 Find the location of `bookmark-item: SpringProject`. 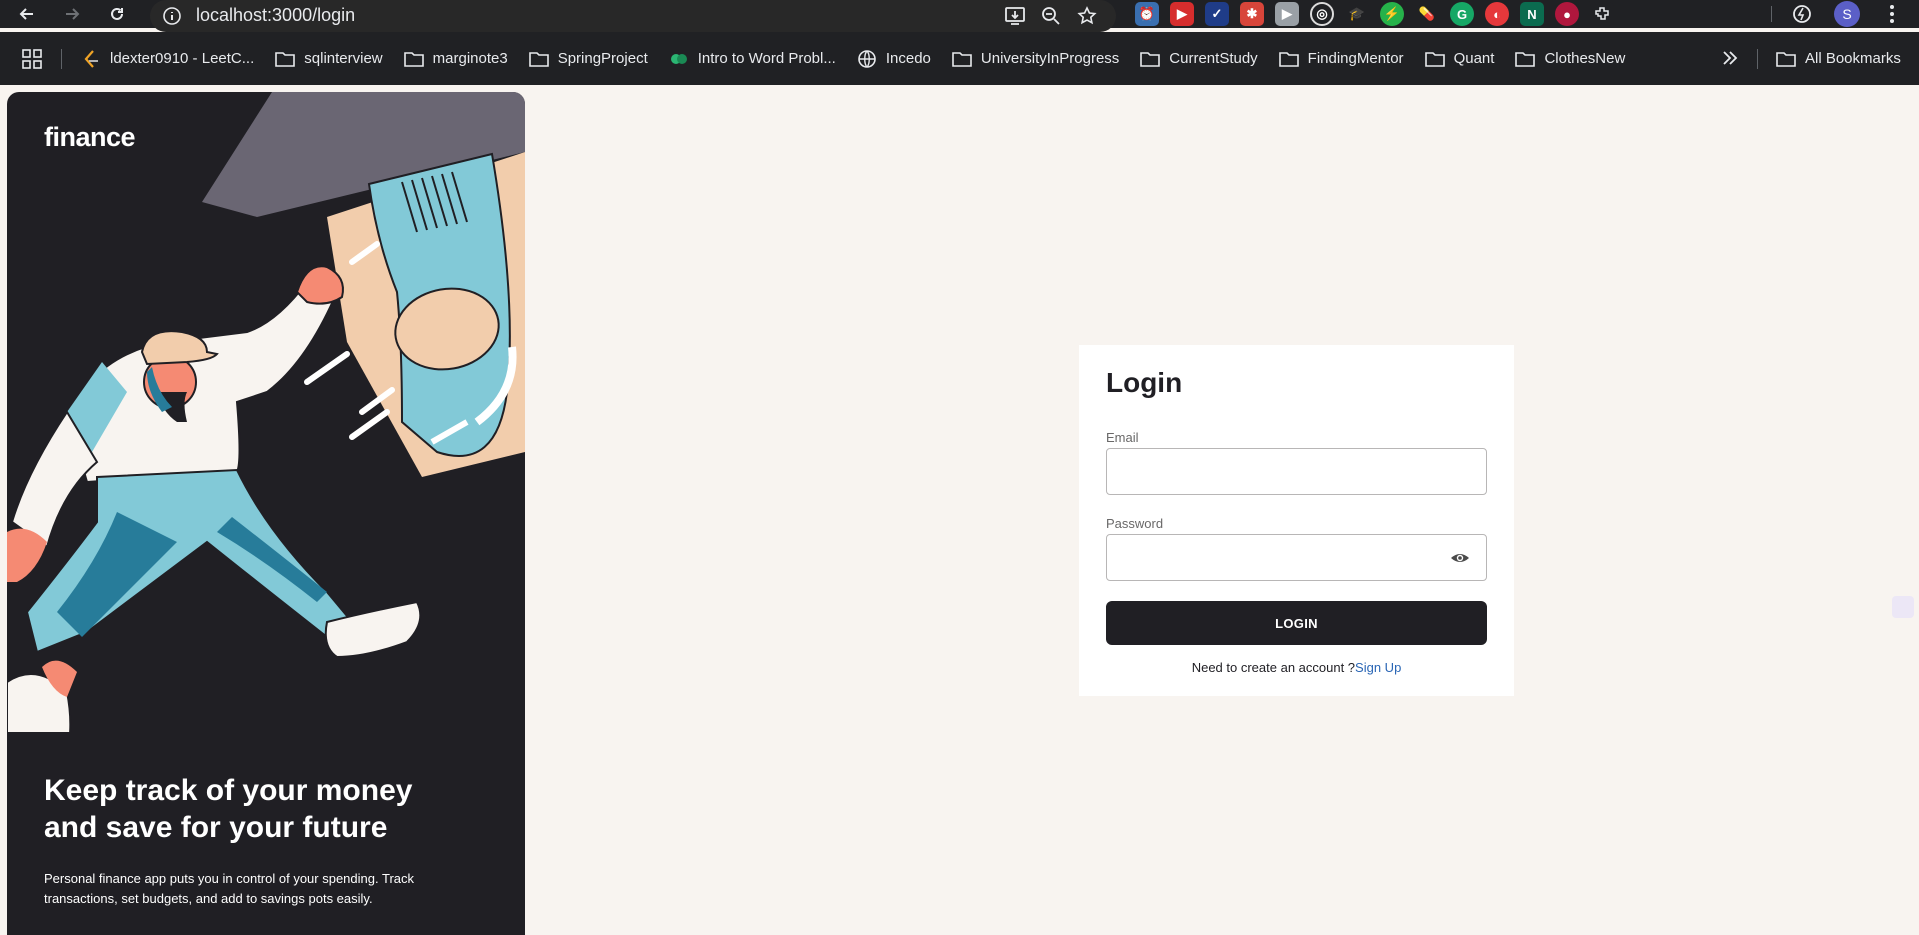

bookmark-item: SpringProject is located at coordinates (588, 59).